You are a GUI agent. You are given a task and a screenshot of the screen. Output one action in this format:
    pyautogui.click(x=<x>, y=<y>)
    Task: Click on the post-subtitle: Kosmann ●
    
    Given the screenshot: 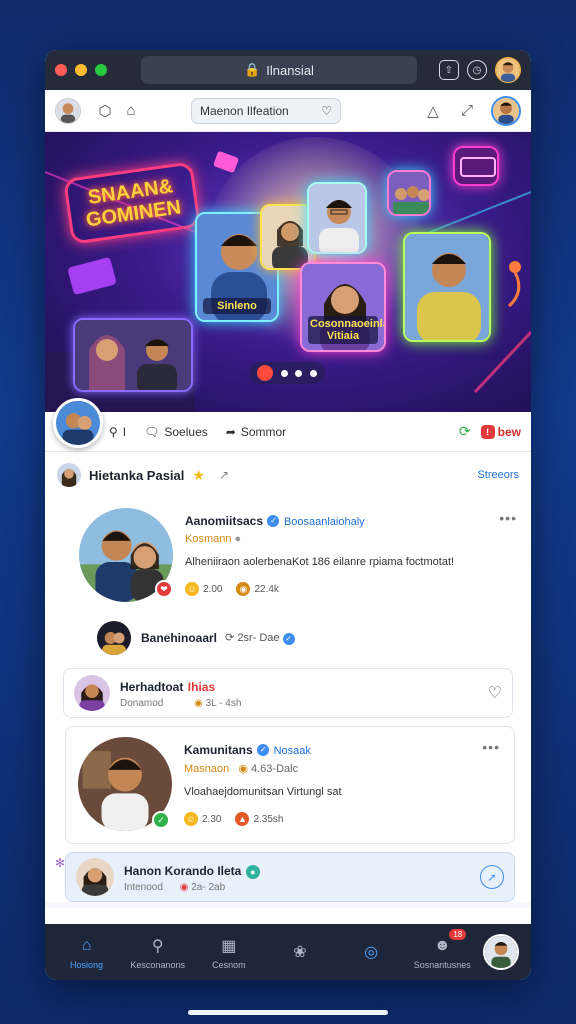 What is the action you would take?
    pyautogui.click(x=335, y=539)
    